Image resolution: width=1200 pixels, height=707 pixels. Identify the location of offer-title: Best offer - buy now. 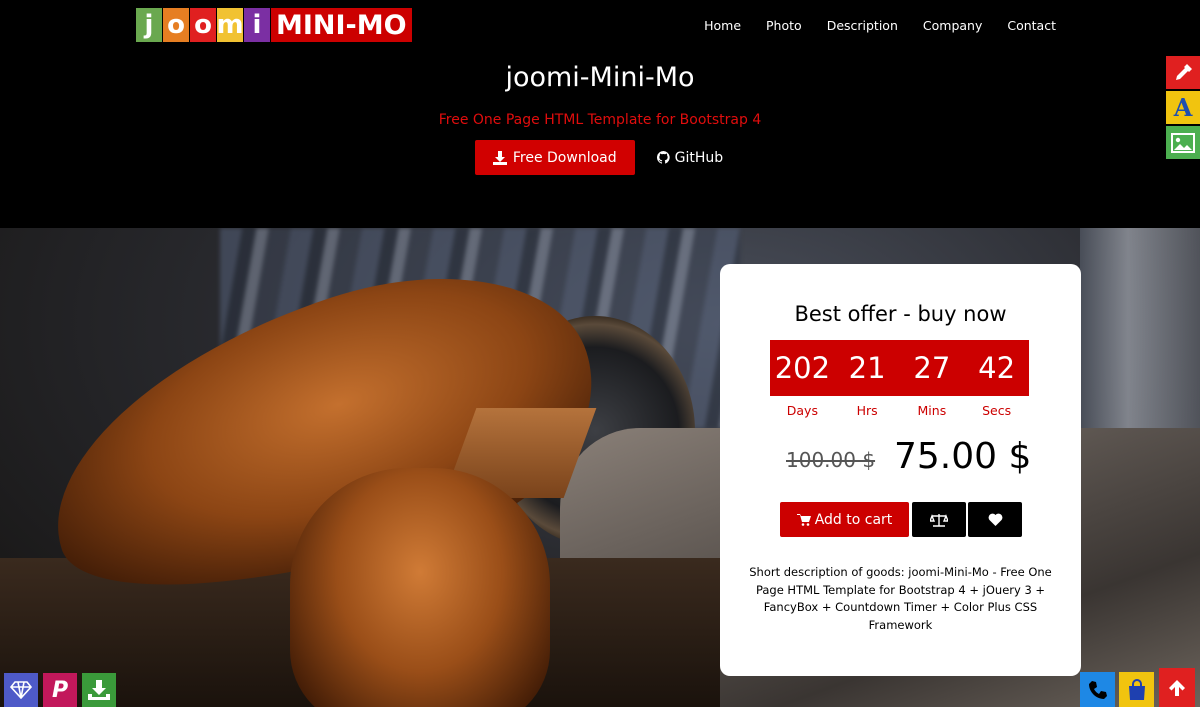
(900, 314).